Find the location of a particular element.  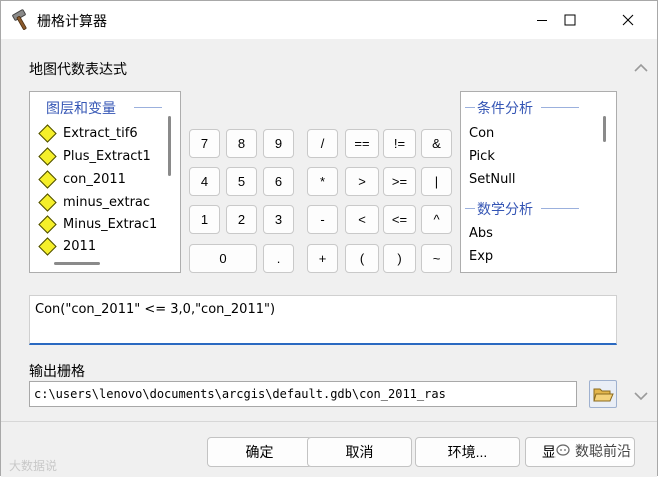

functions-scrollbar-thumb is located at coordinates (604, 129).